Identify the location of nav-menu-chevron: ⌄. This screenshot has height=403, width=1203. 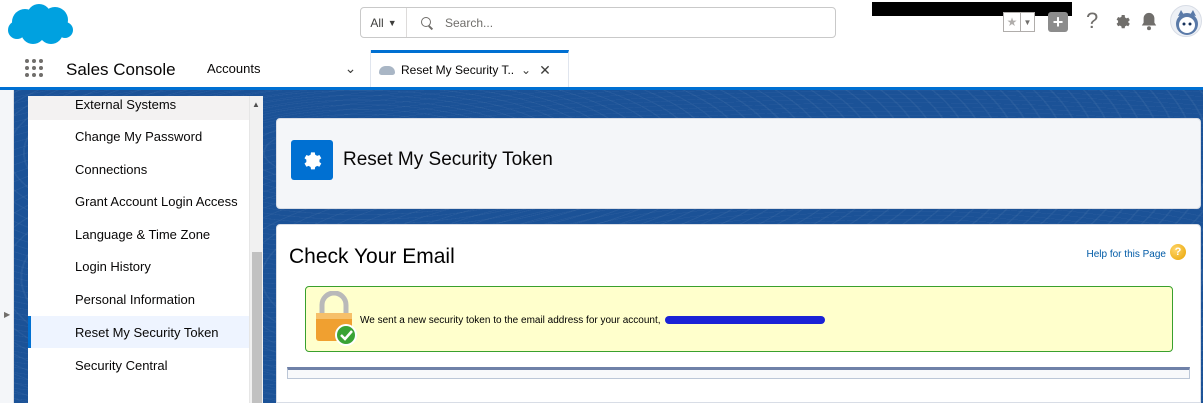
(351, 68).